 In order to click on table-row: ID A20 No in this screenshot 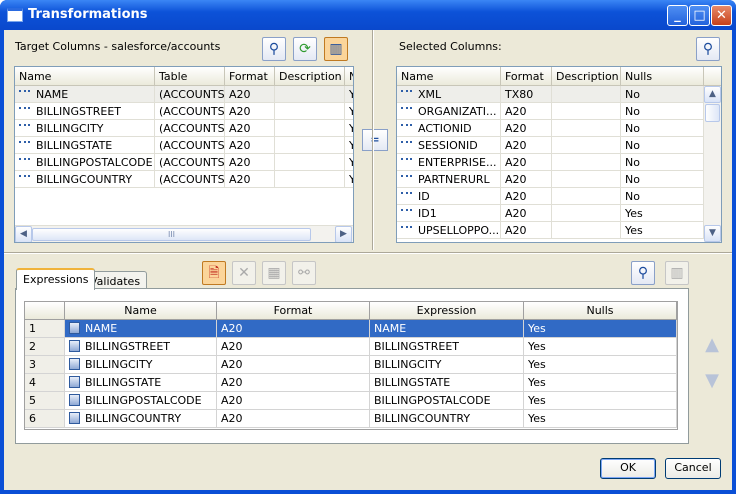, I will do `click(550, 196)`.